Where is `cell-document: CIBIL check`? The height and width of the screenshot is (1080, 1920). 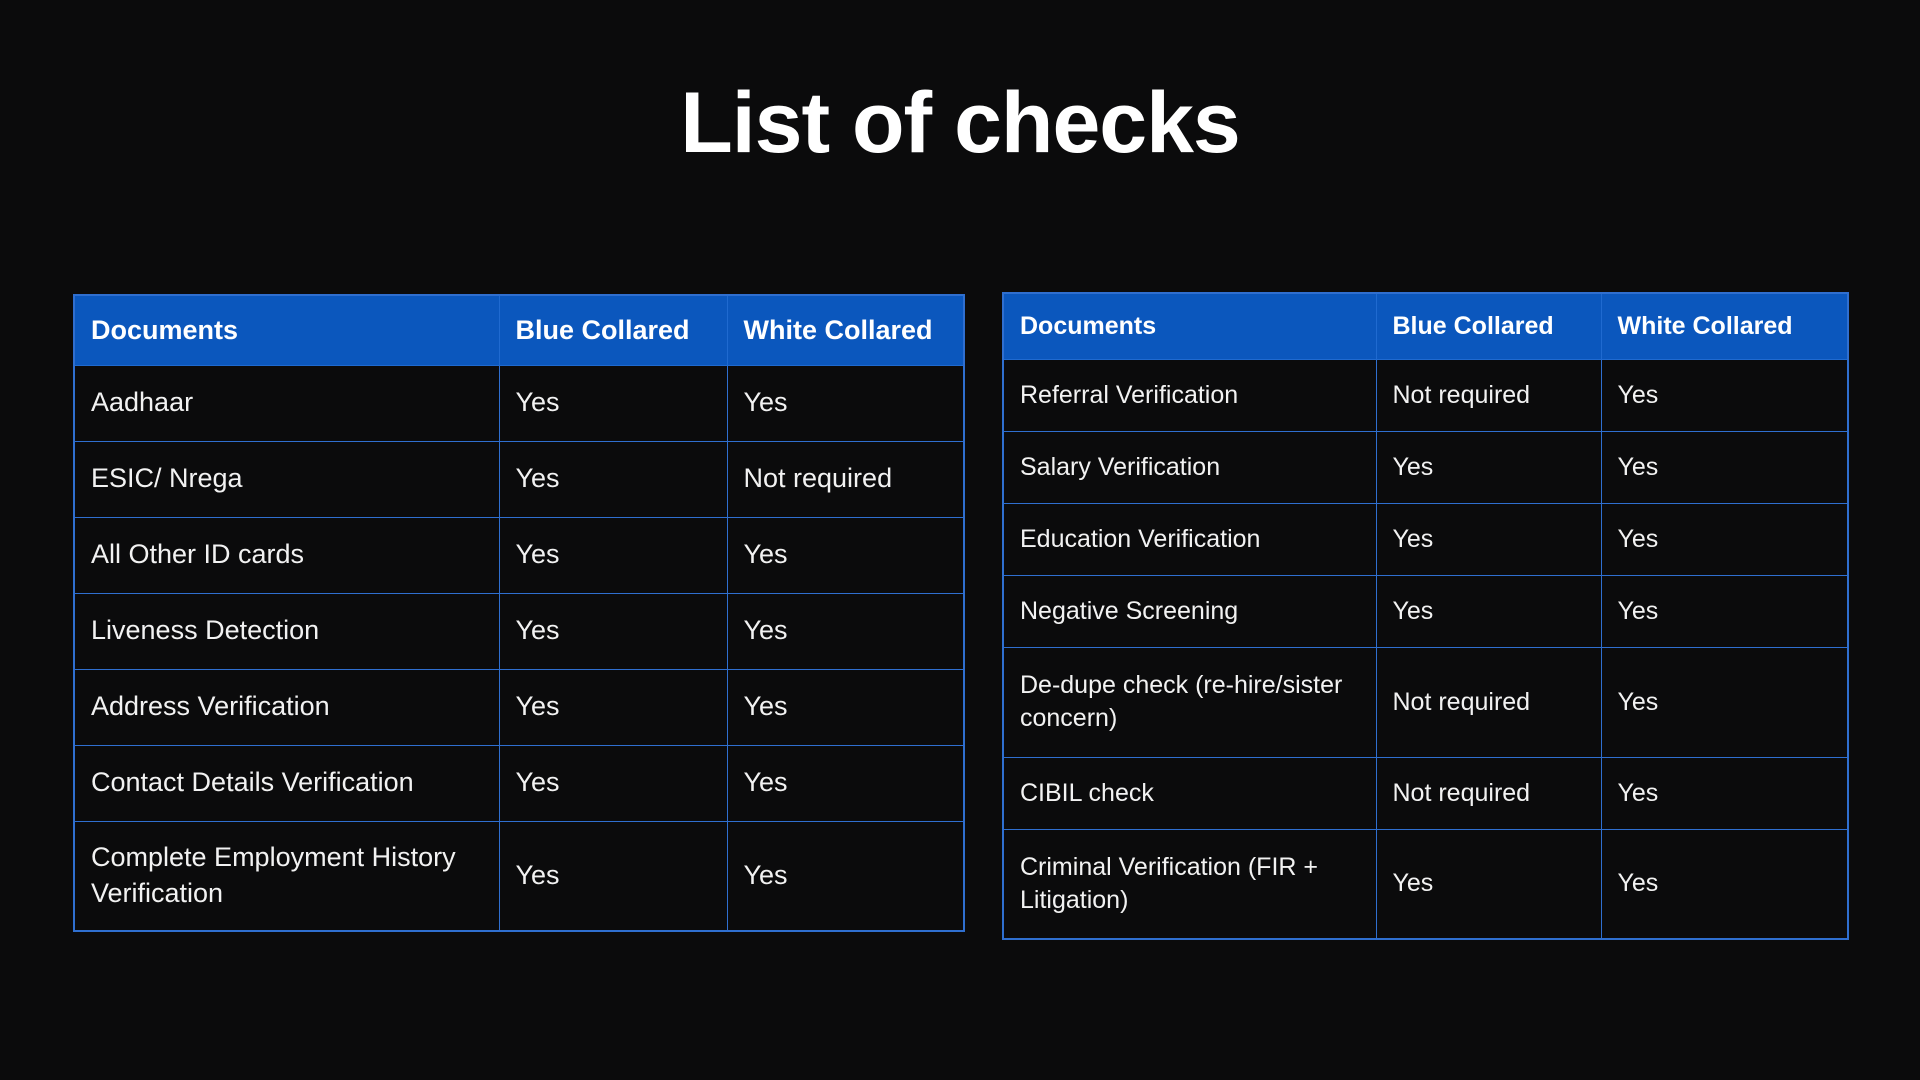 cell-document: CIBIL check is located at coordinates (1189, 793).